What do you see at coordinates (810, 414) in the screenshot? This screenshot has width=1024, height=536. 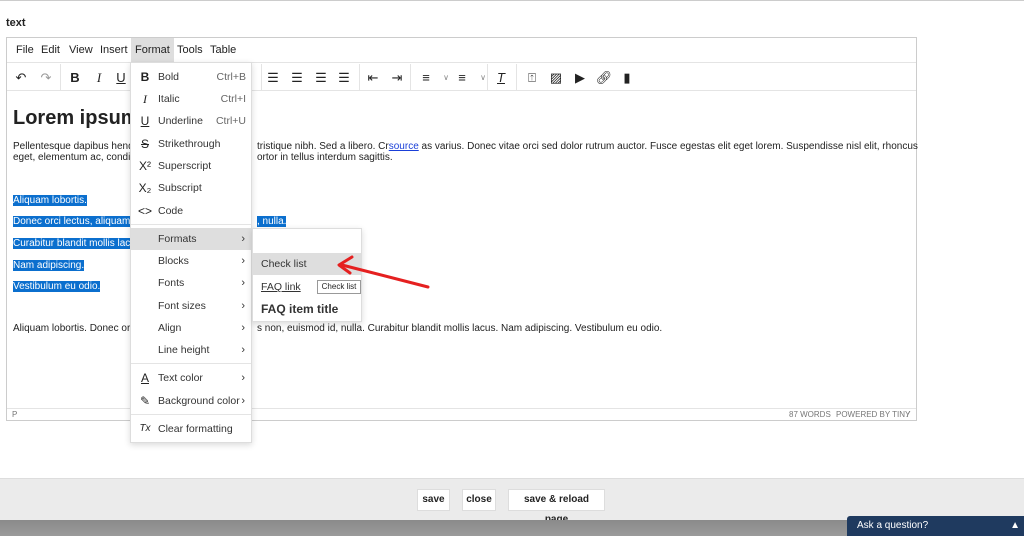 I see `word-count: 87 WORDS` at bounding box center [810, 414].